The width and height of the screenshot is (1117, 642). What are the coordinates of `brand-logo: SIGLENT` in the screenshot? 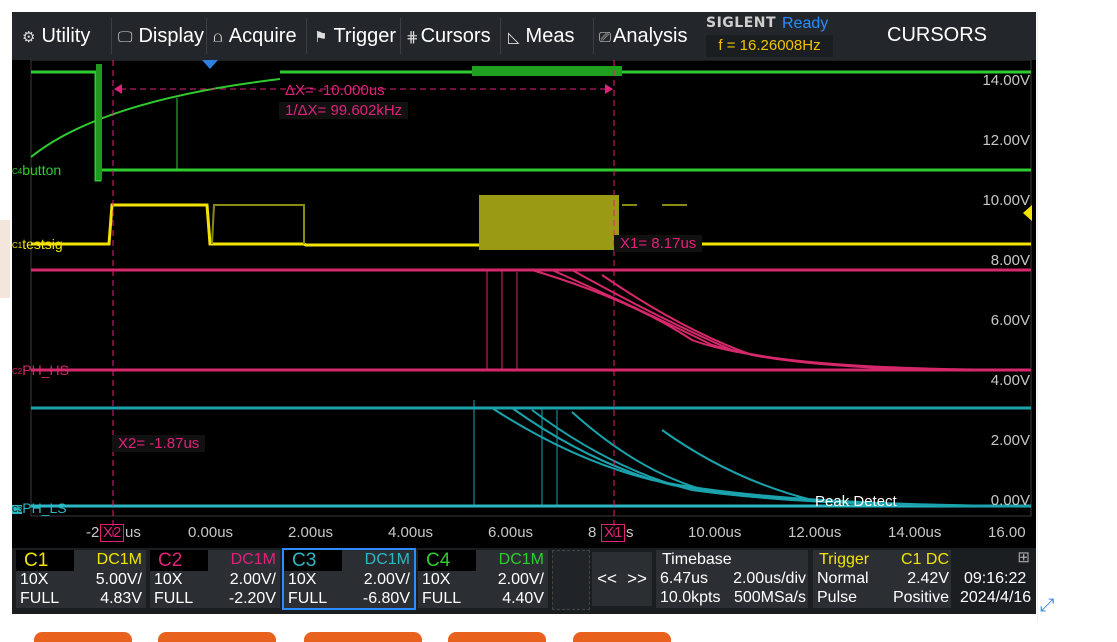 It's located at (741, 23).